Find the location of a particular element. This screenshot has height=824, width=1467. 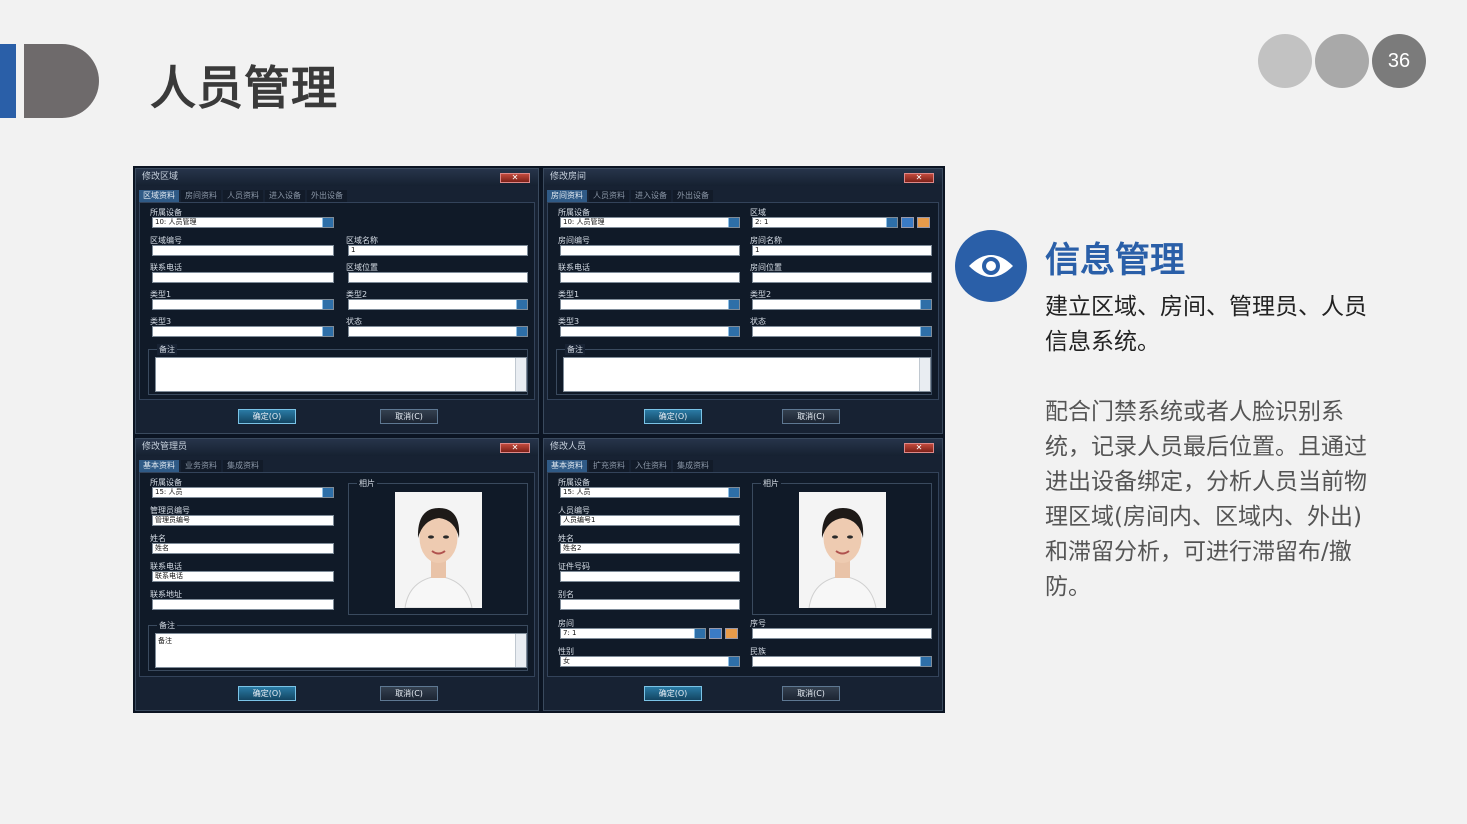

title-decoration is located at coordinates (61, 81).